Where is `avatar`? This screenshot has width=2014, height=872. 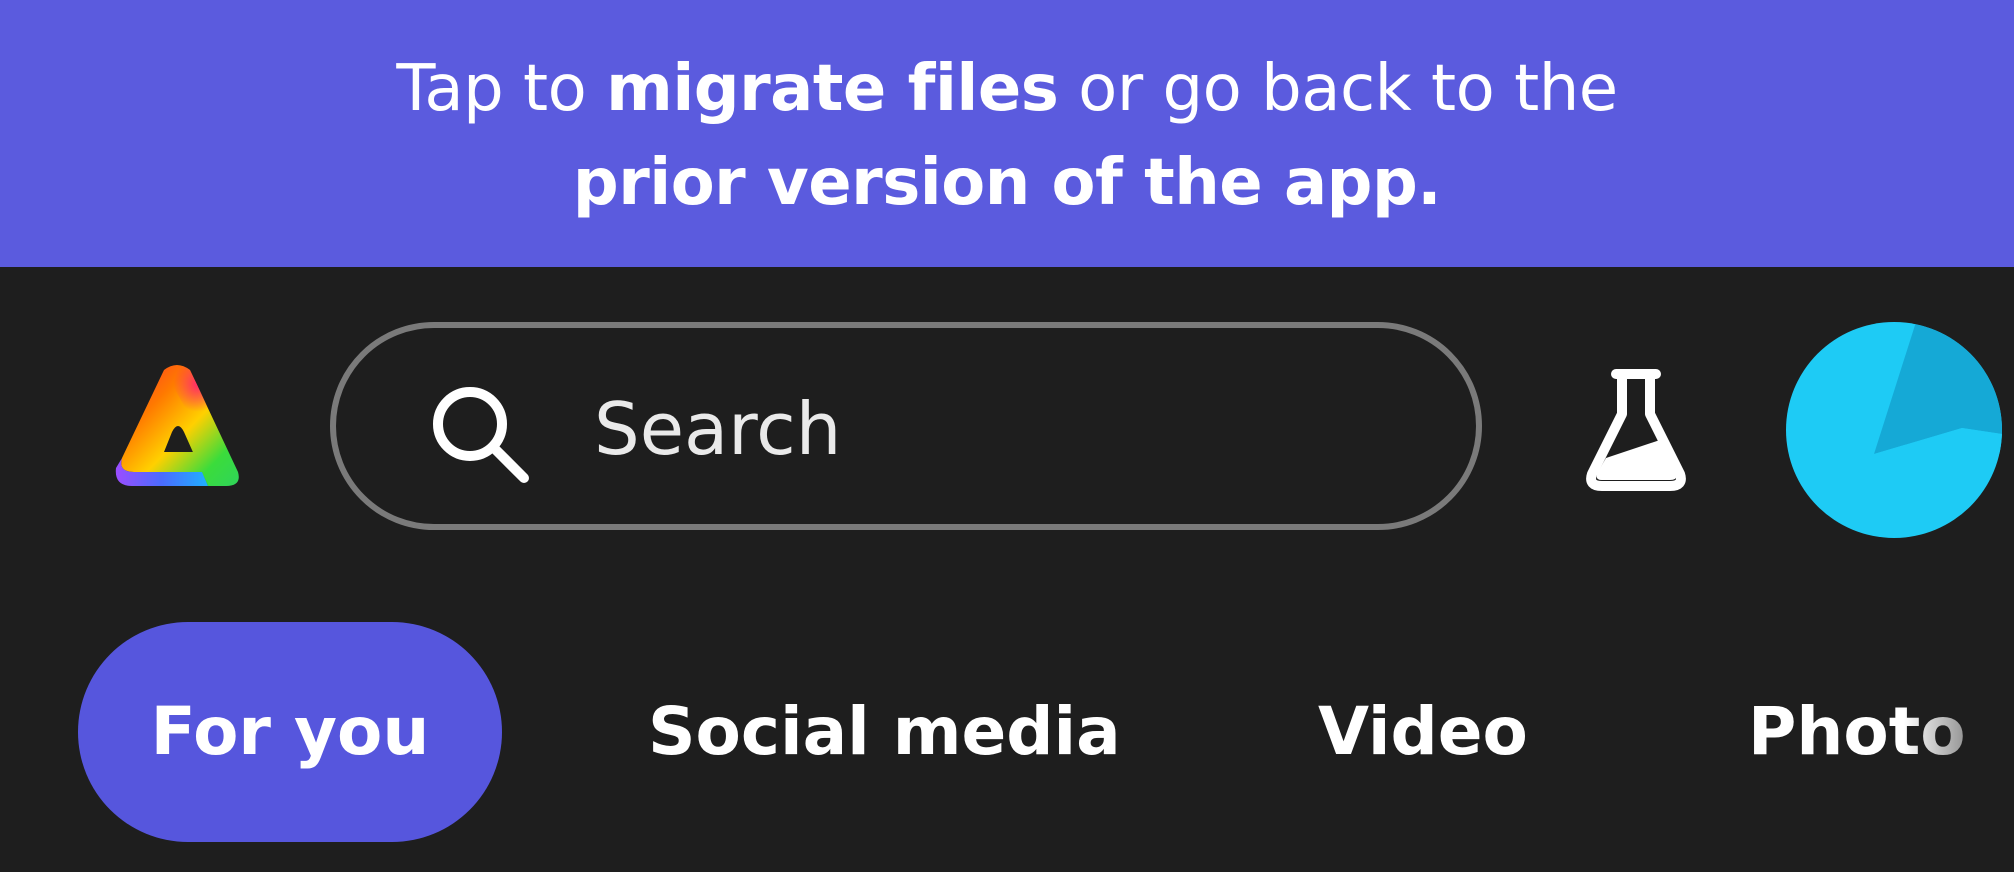 avatar is located at coordinates (1894, 430).